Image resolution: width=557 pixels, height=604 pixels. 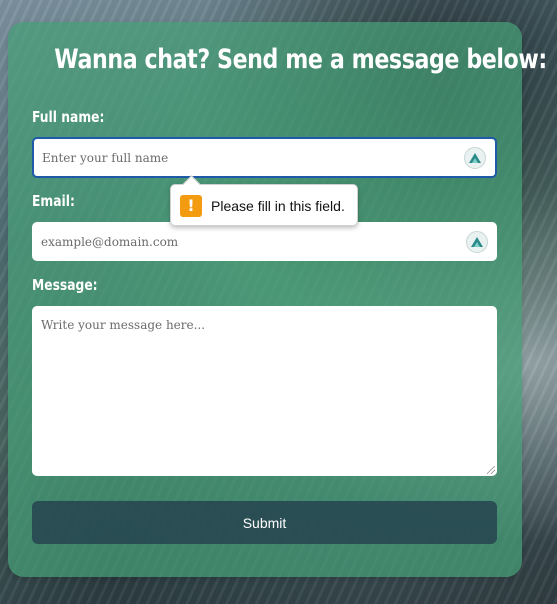 I want to click on email-field-wrapper, so click(x=264, y=241).